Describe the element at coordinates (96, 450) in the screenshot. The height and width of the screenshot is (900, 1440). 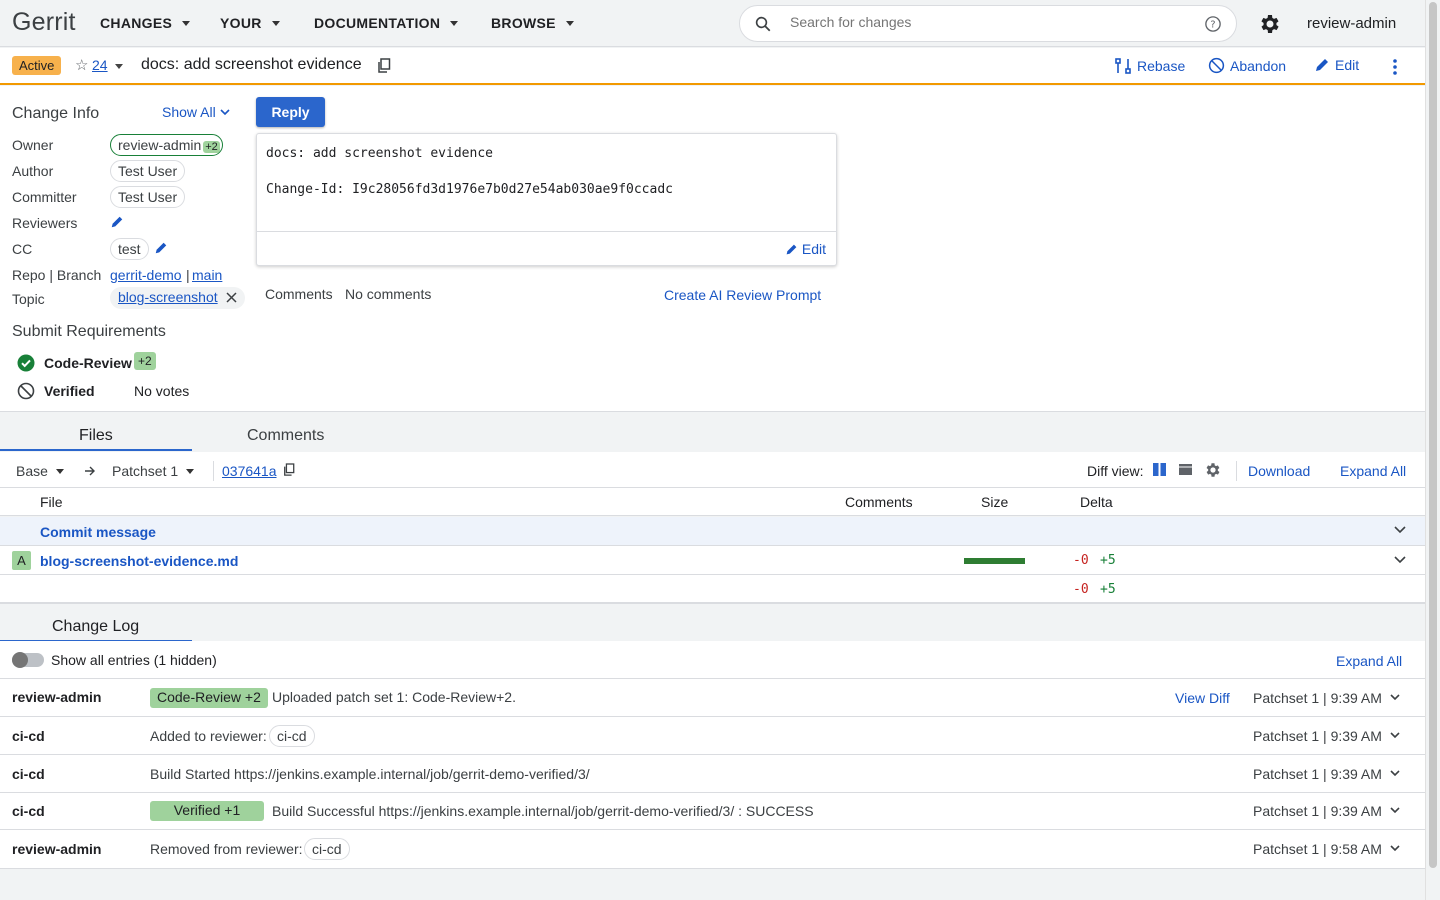
I see `tab-active-indicator` at that location.